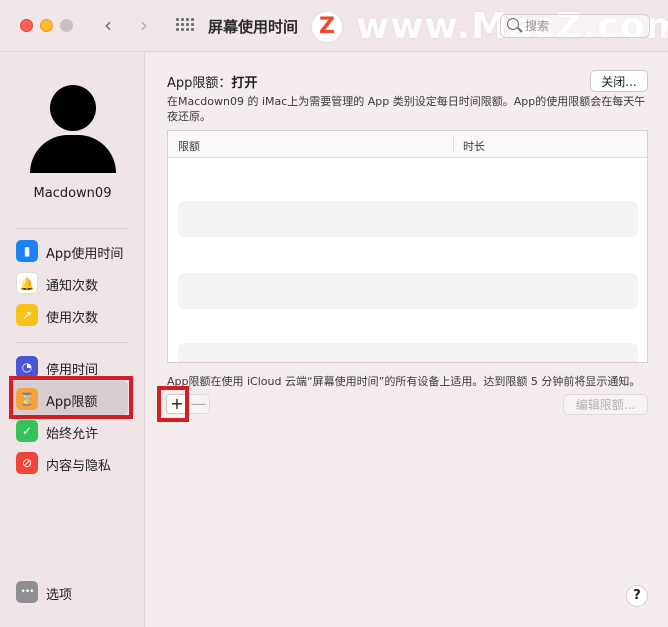 The height and width of the screenshot is (627, 668). What do you see at coordinates (79, 466) in the screenshot?
I see `sidebar-item-label: 内容与隐私` at bounding box center [79, 466].